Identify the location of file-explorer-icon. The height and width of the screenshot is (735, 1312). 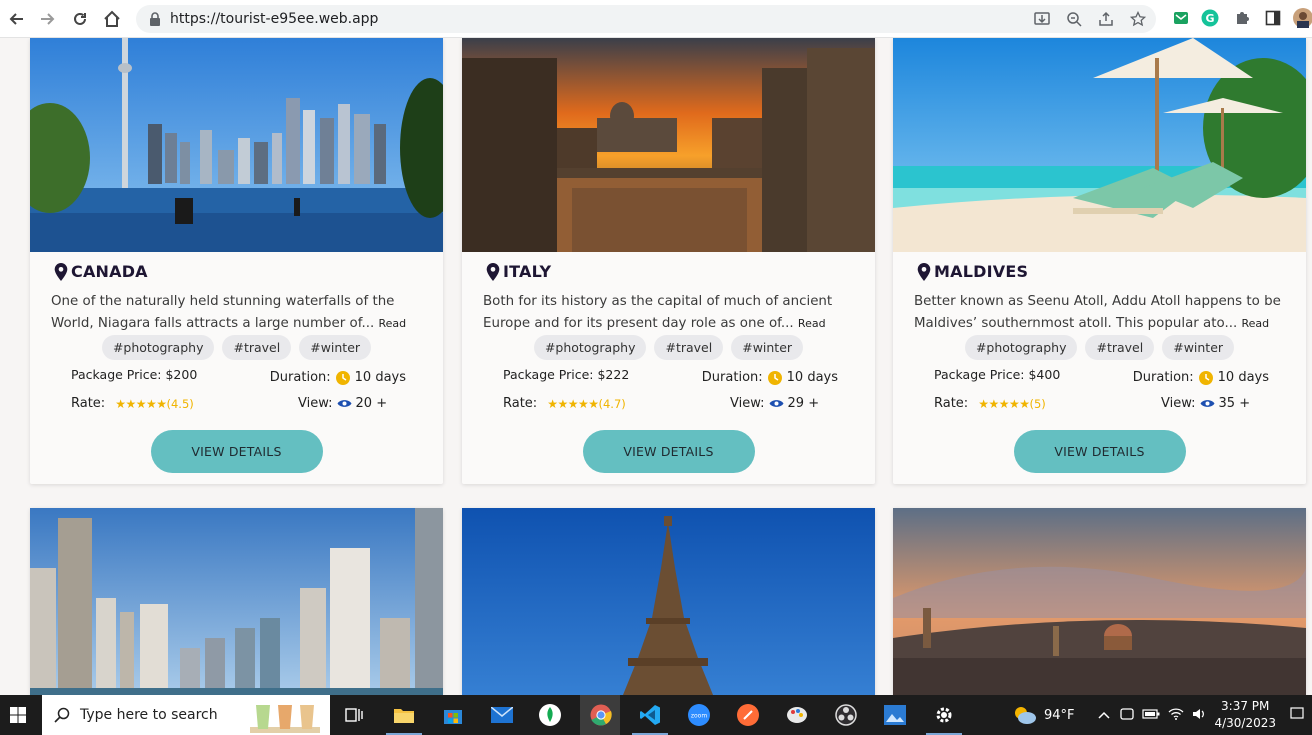
(404, 715).